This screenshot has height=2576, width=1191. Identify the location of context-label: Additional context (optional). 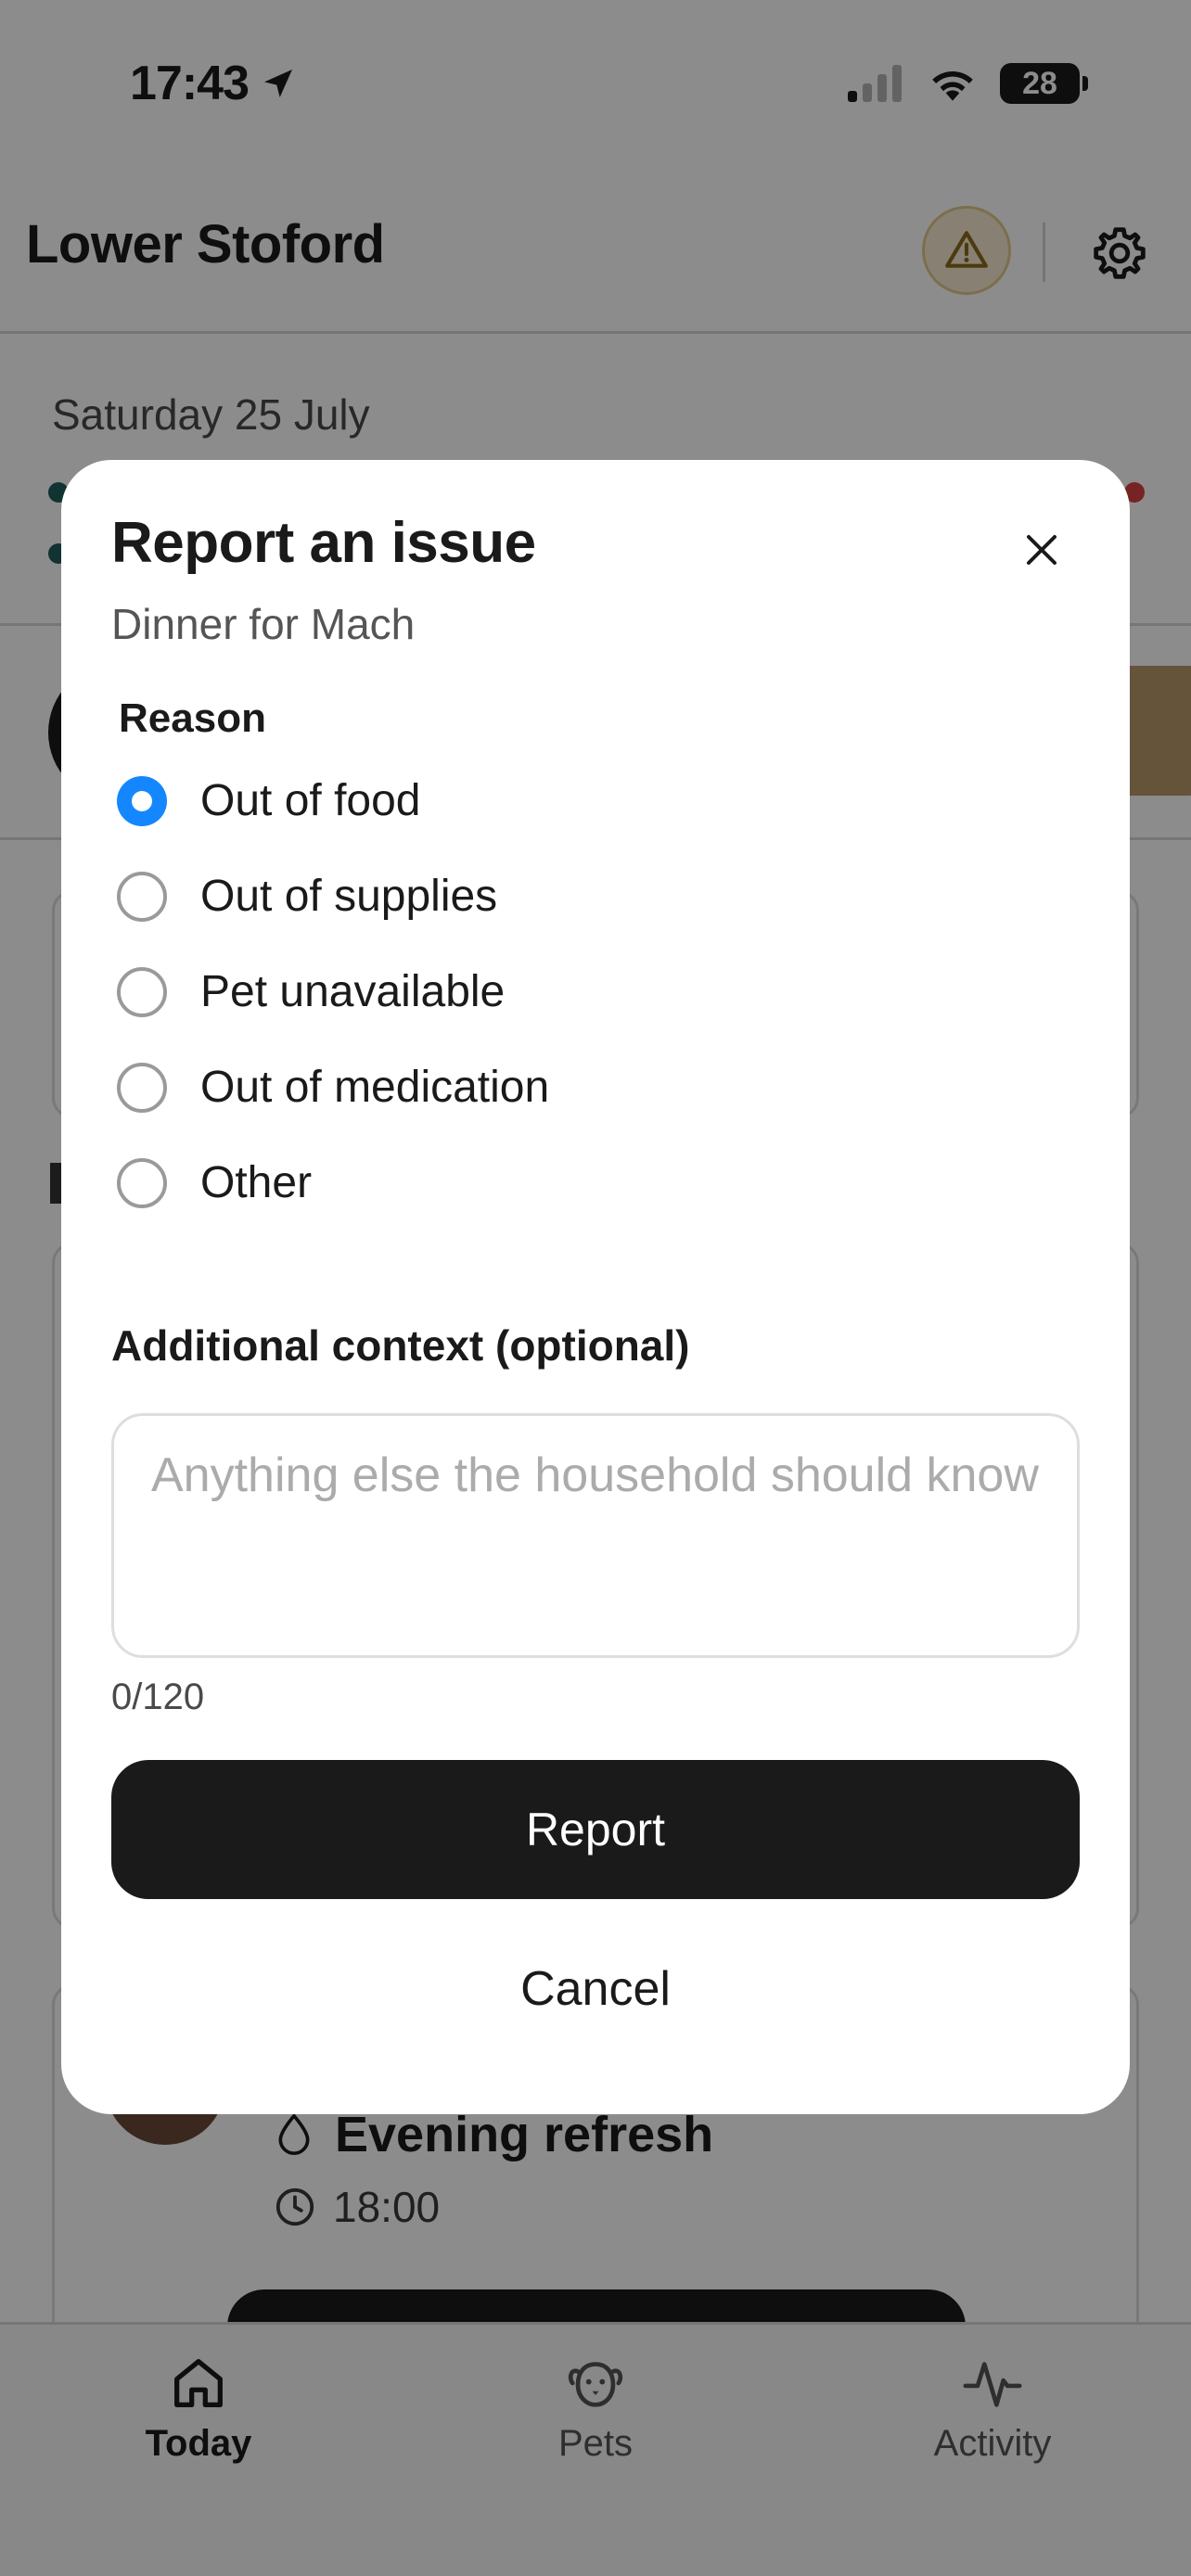
(400, 1345).